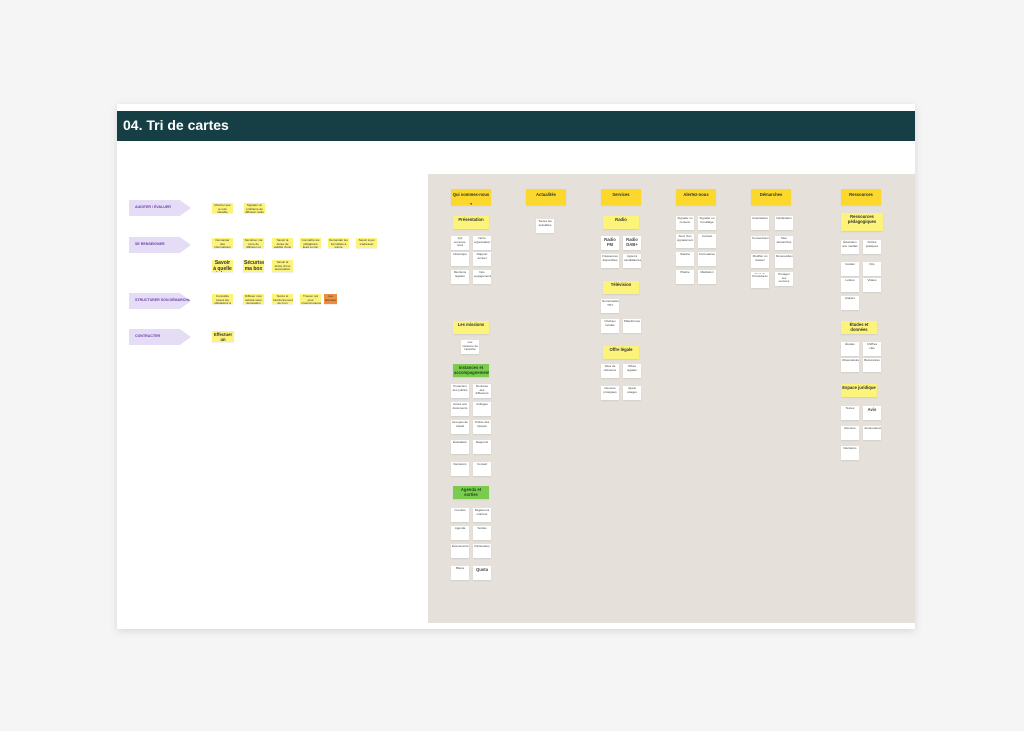  Describe the element at coordinates (850, 269) in the screenshot. I see `content-card: Guides` at that location.